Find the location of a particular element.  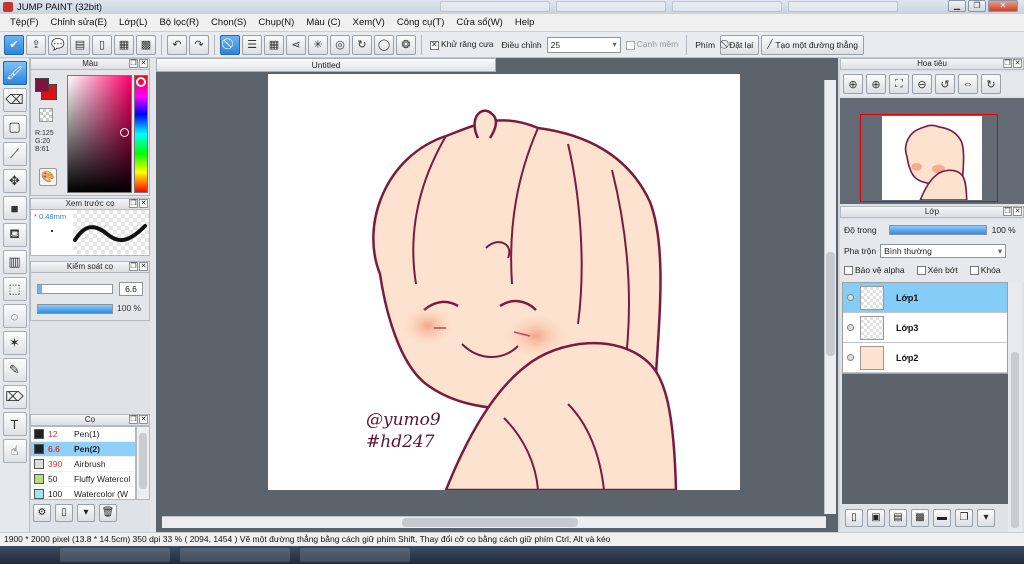

brush-item-pen2: 6.6 Pen(2) is located at coordinates (83, 449).